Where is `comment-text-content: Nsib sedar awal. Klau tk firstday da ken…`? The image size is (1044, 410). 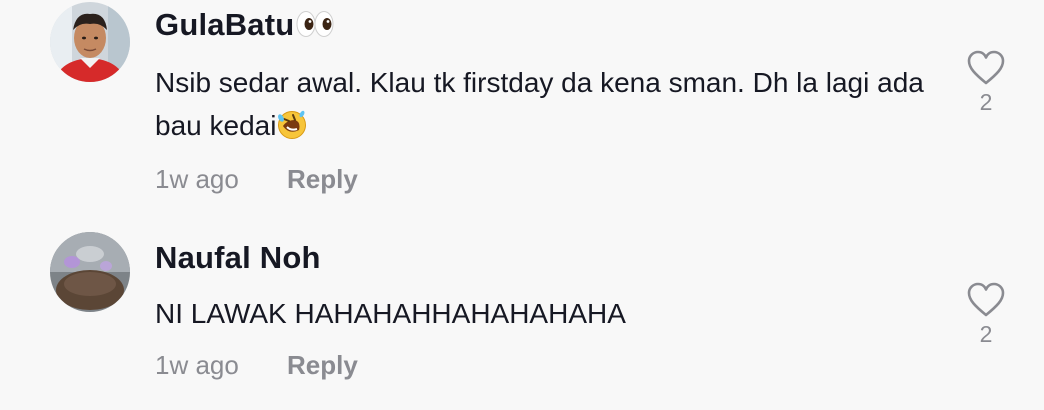
comment-text-content: Nsib sedar awal. Klau tk firstday da ken… is located at coordinates (539, 104).